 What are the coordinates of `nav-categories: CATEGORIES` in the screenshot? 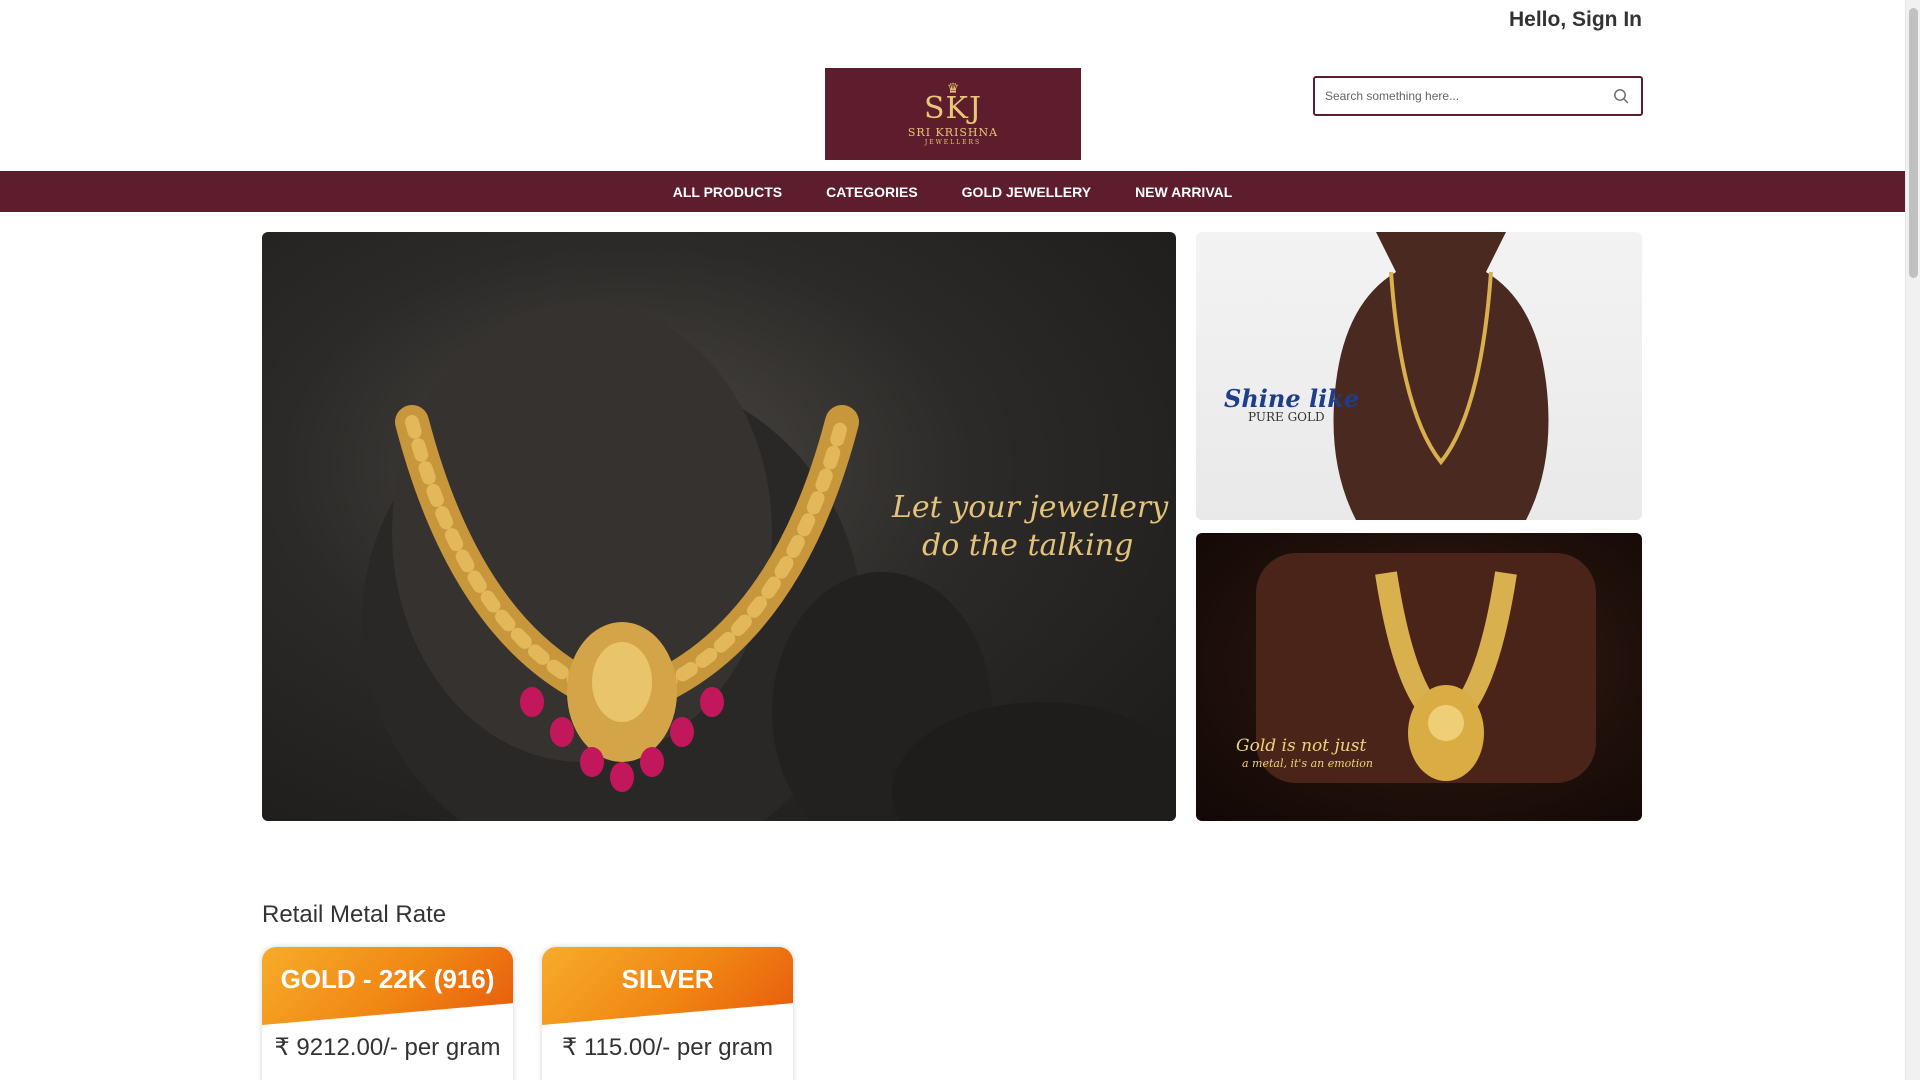 It's located at (872, 192).